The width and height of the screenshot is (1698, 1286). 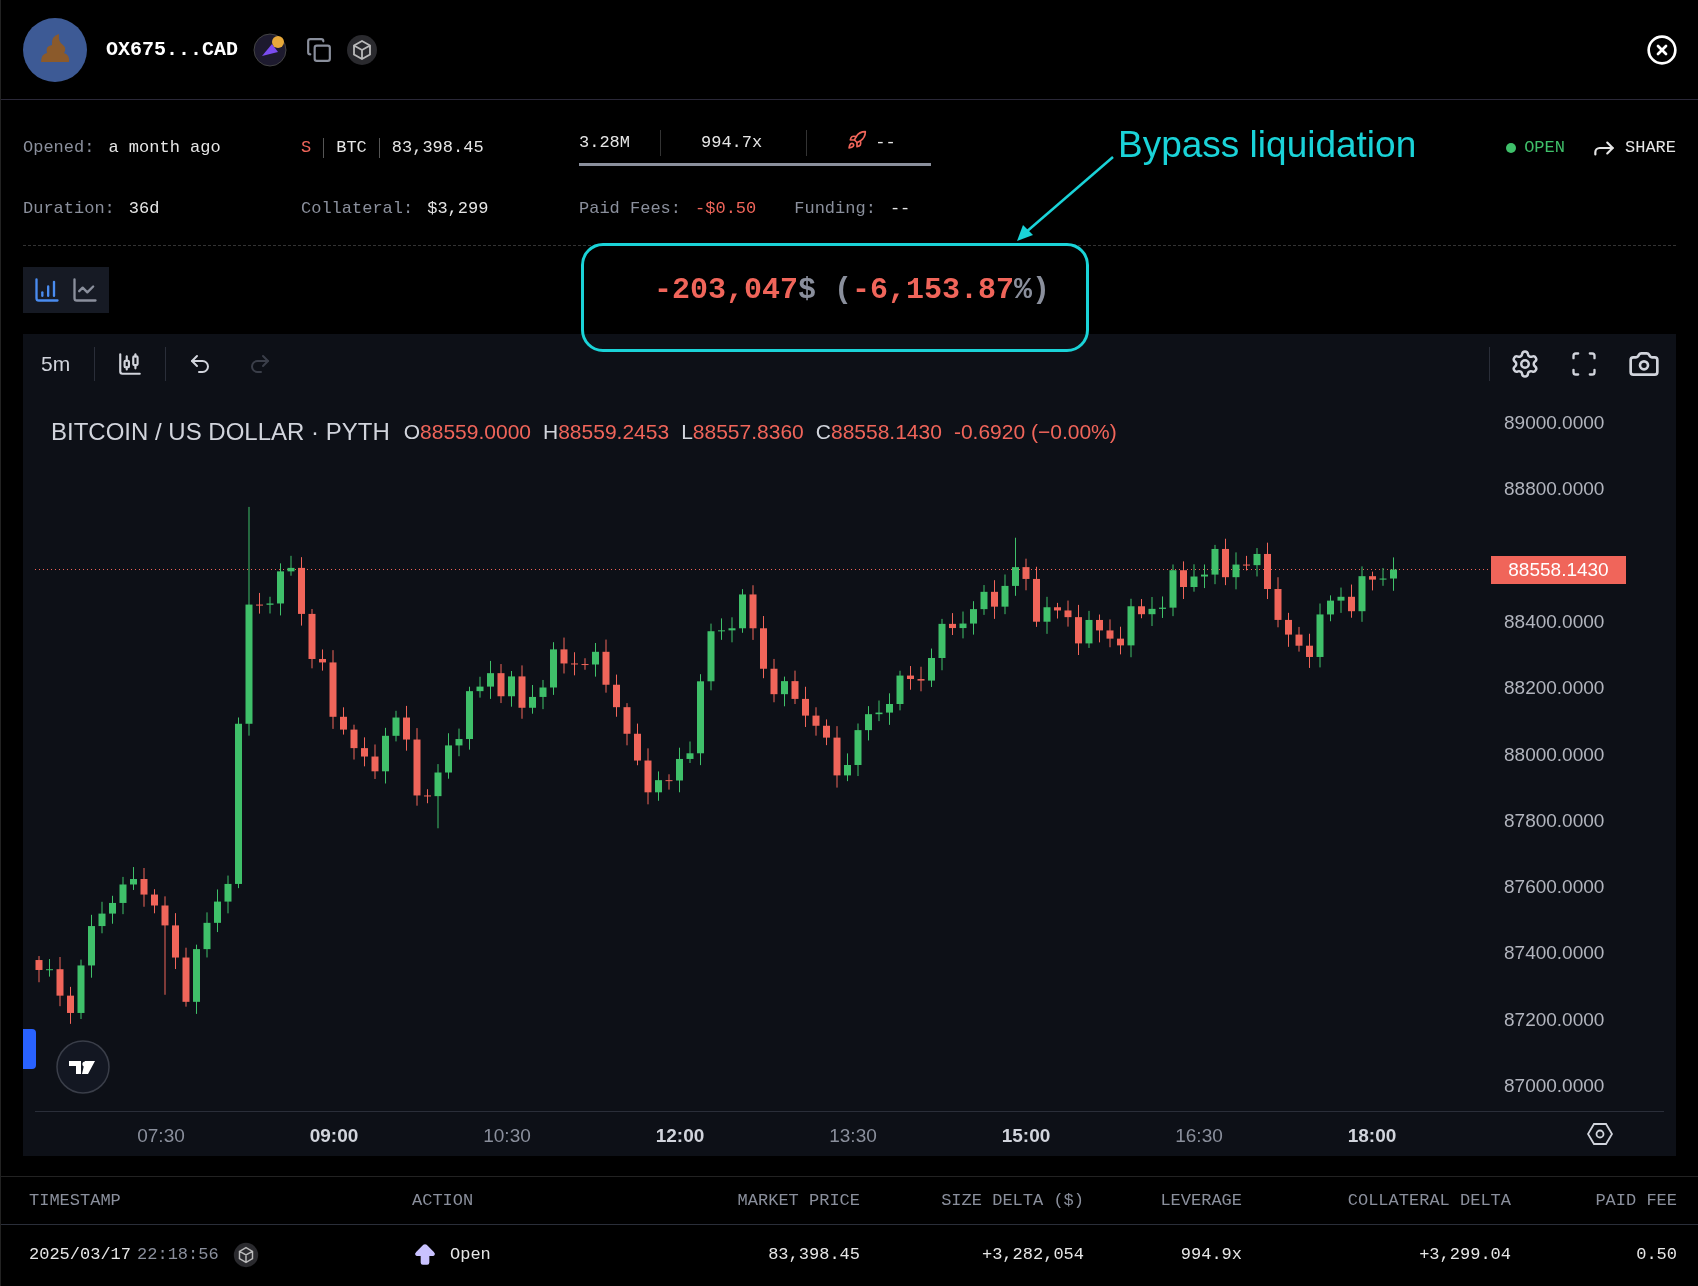 I want to click on line-chart-icon, so click(x=85, y=290).